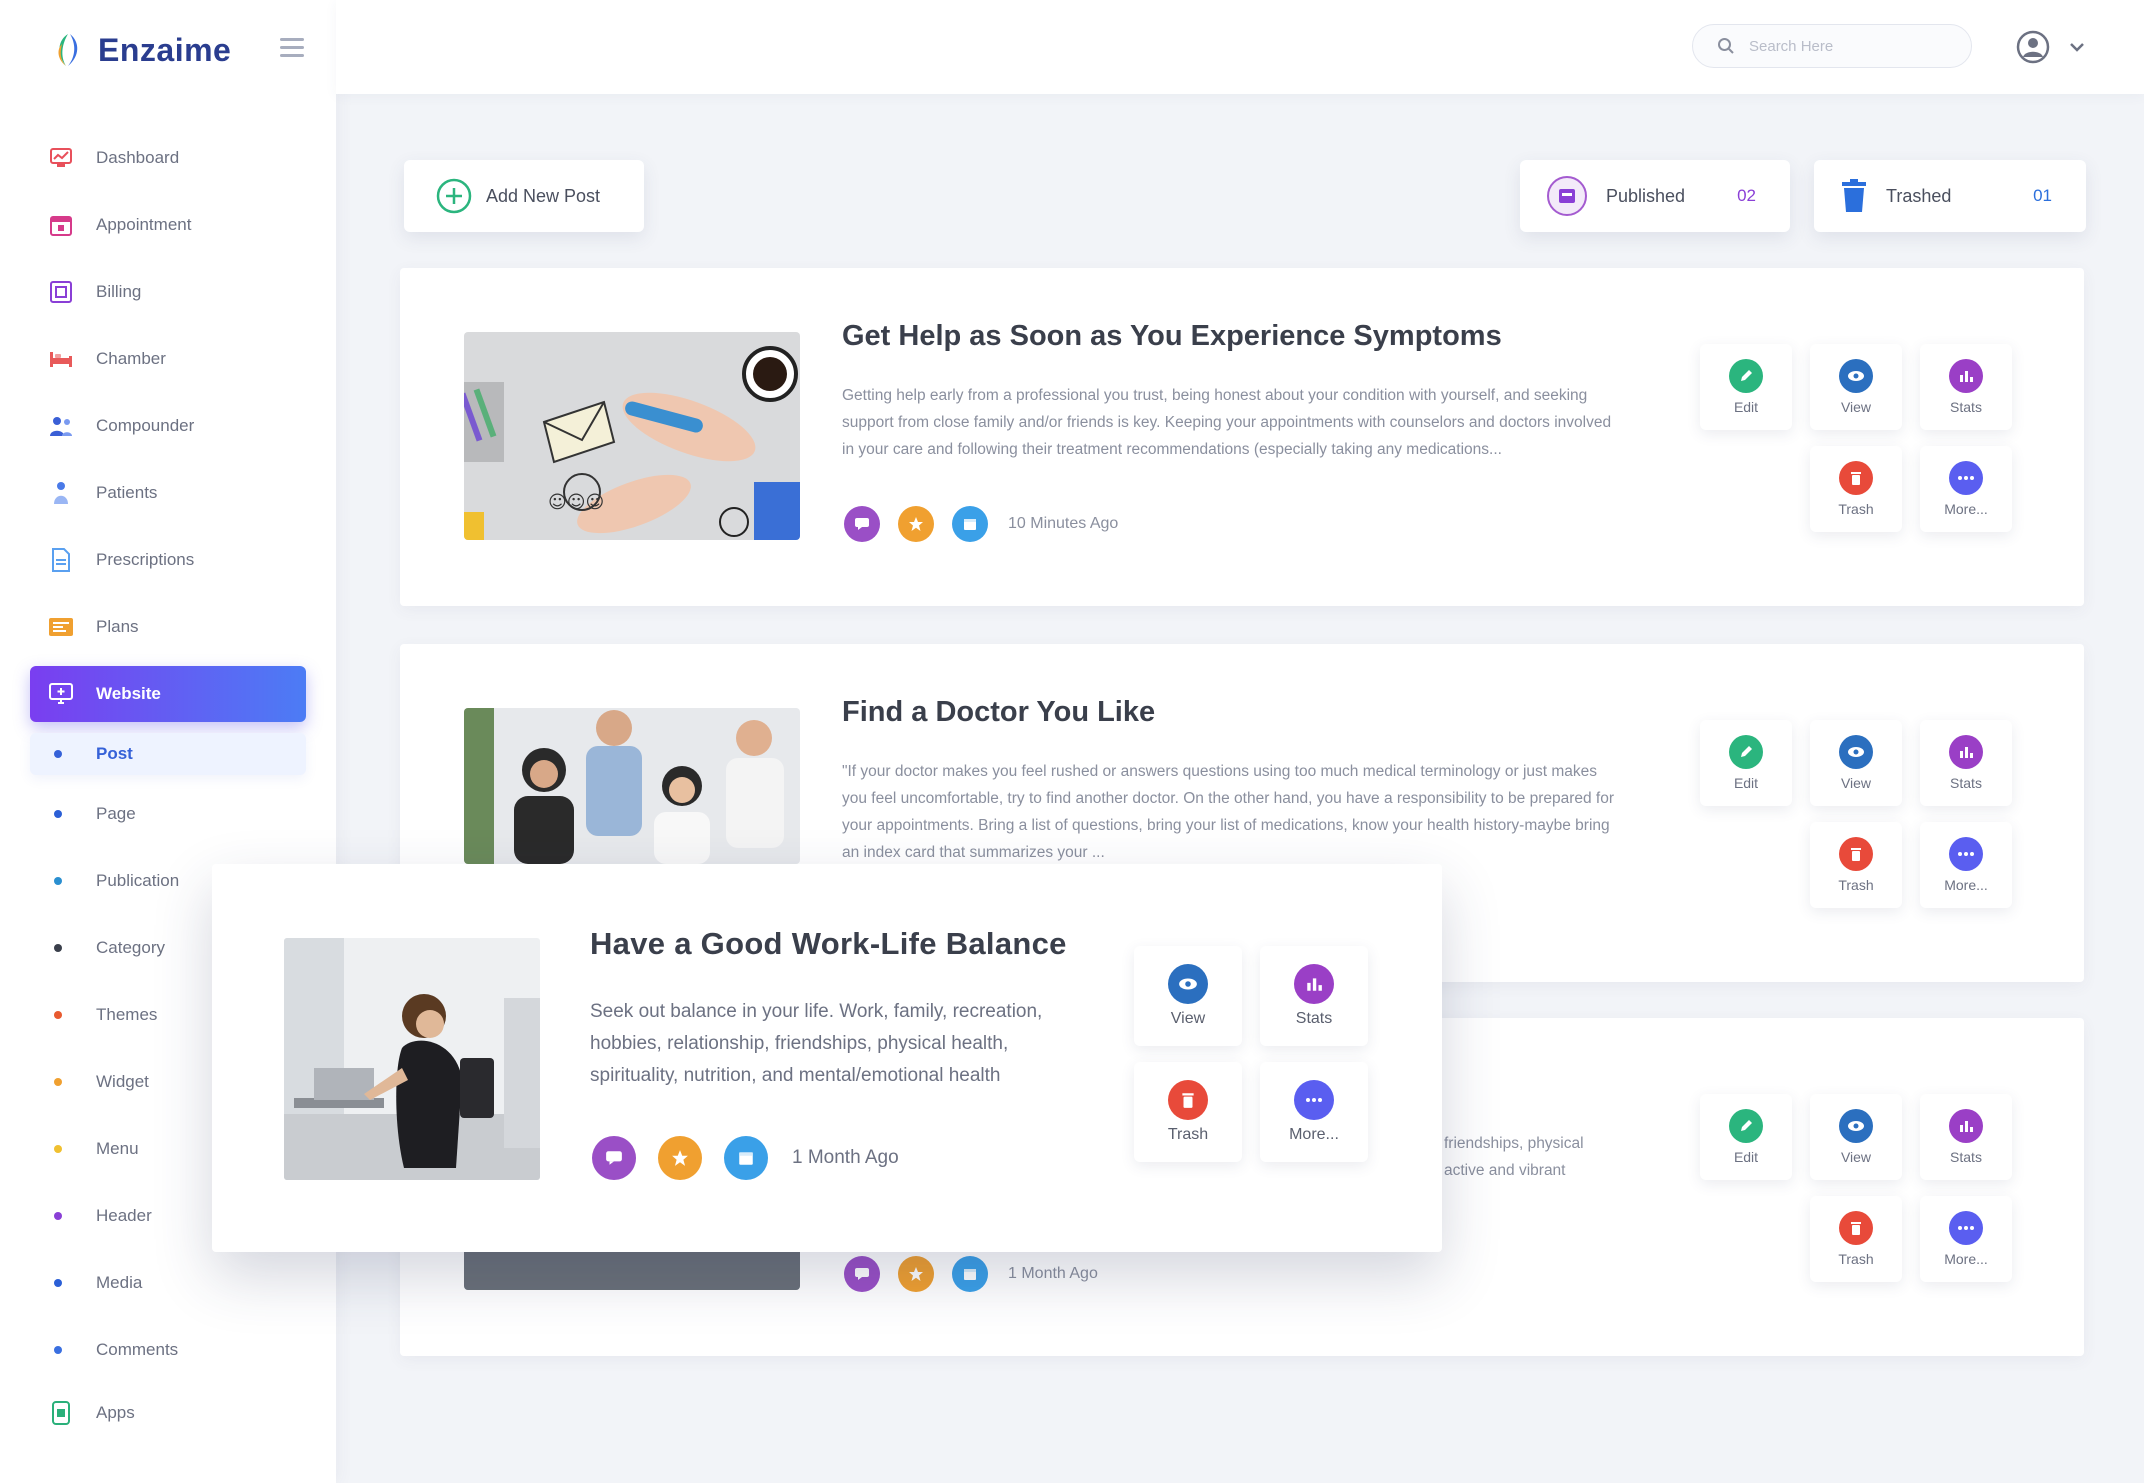  Describe the element at coordinates (1646, 195) in the screenshot. I see `published-label: Published` at that location.